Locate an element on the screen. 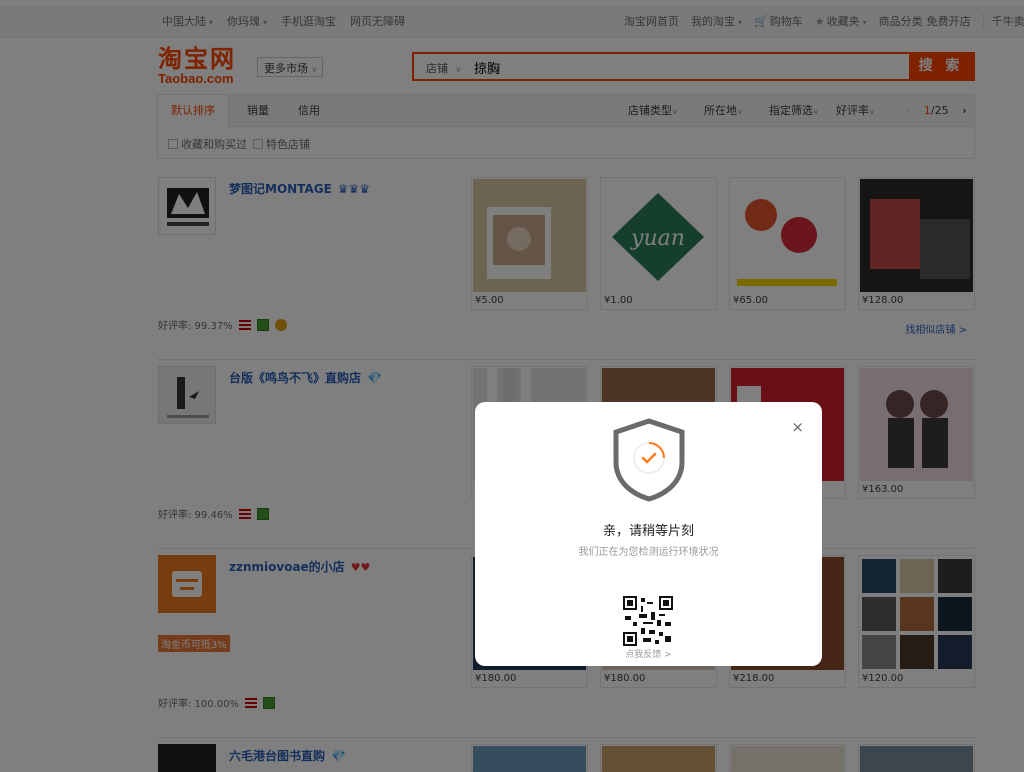 This screenshot has height=772, width=1024. qr-code-icon is located at coordinates (648, 621).